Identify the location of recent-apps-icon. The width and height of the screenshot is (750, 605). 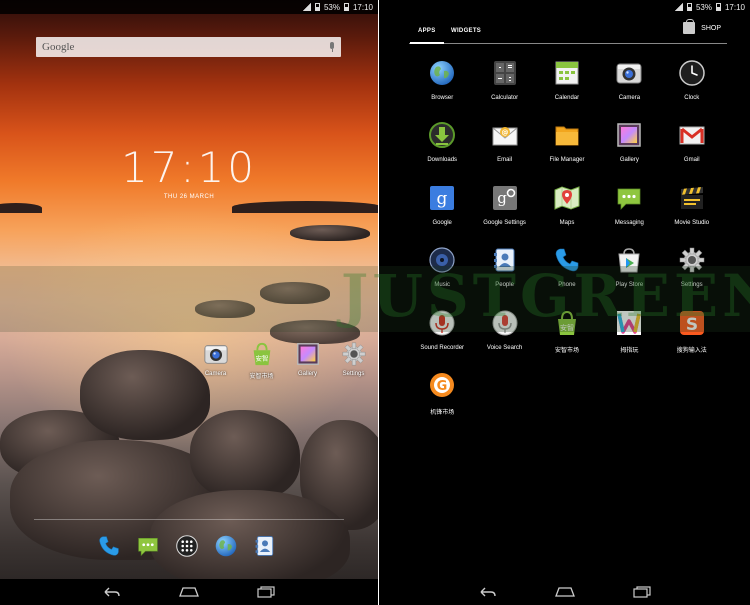
(266, 592).